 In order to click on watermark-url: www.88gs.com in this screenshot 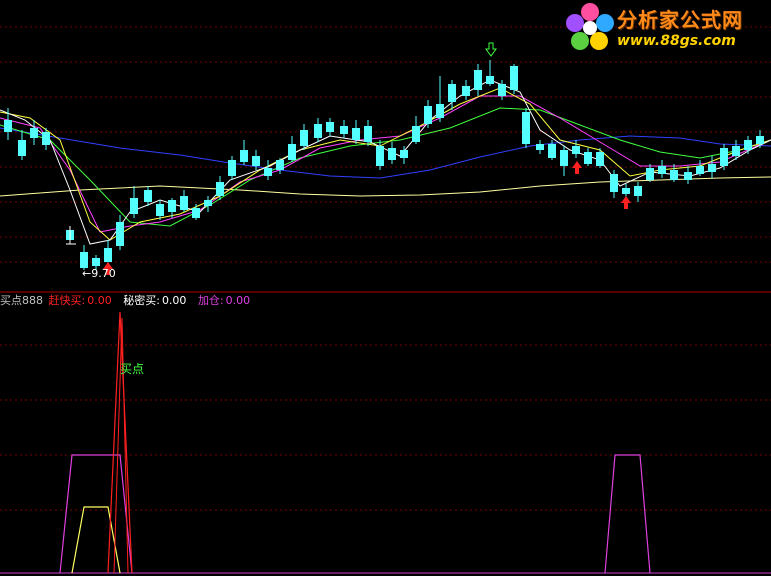, I will do `click(676, 41)`.